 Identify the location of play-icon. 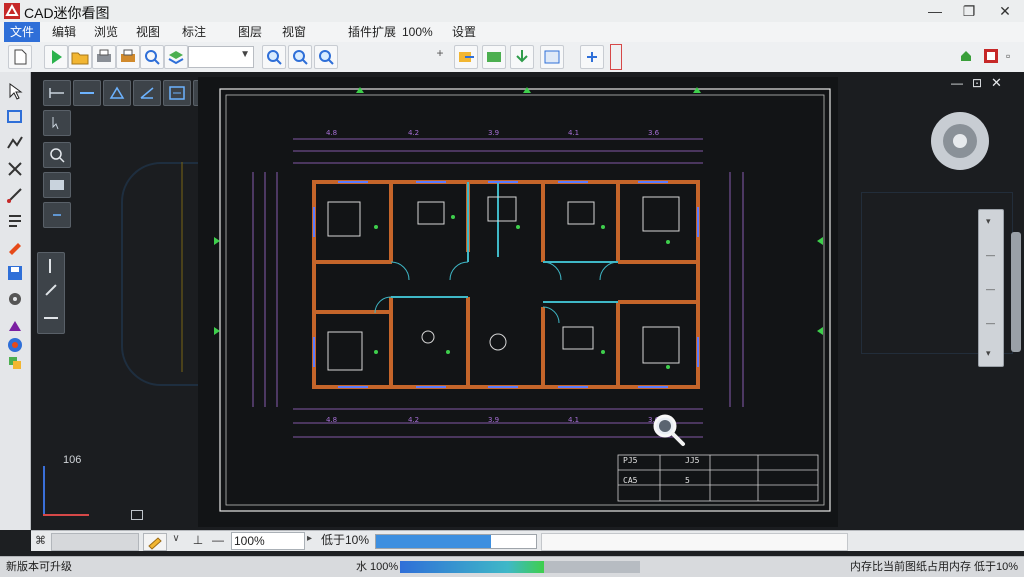
(57, 57).